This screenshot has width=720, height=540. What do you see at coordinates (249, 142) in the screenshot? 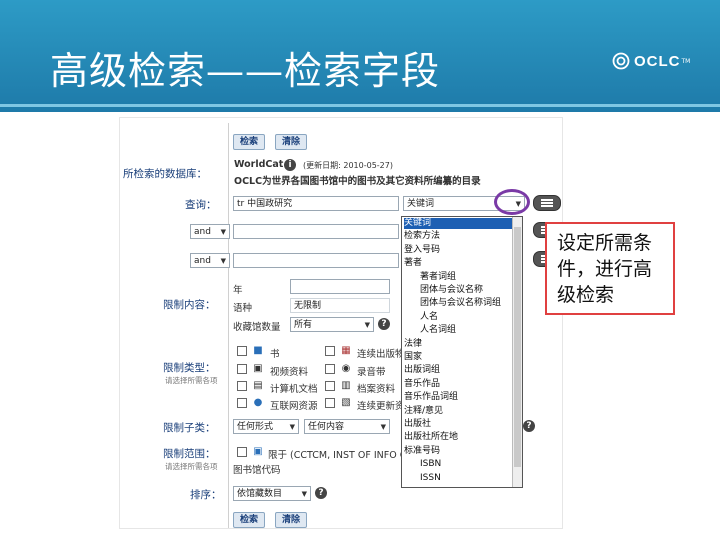
I see `search-button-top: 检索` at bounding box center [249, 142].